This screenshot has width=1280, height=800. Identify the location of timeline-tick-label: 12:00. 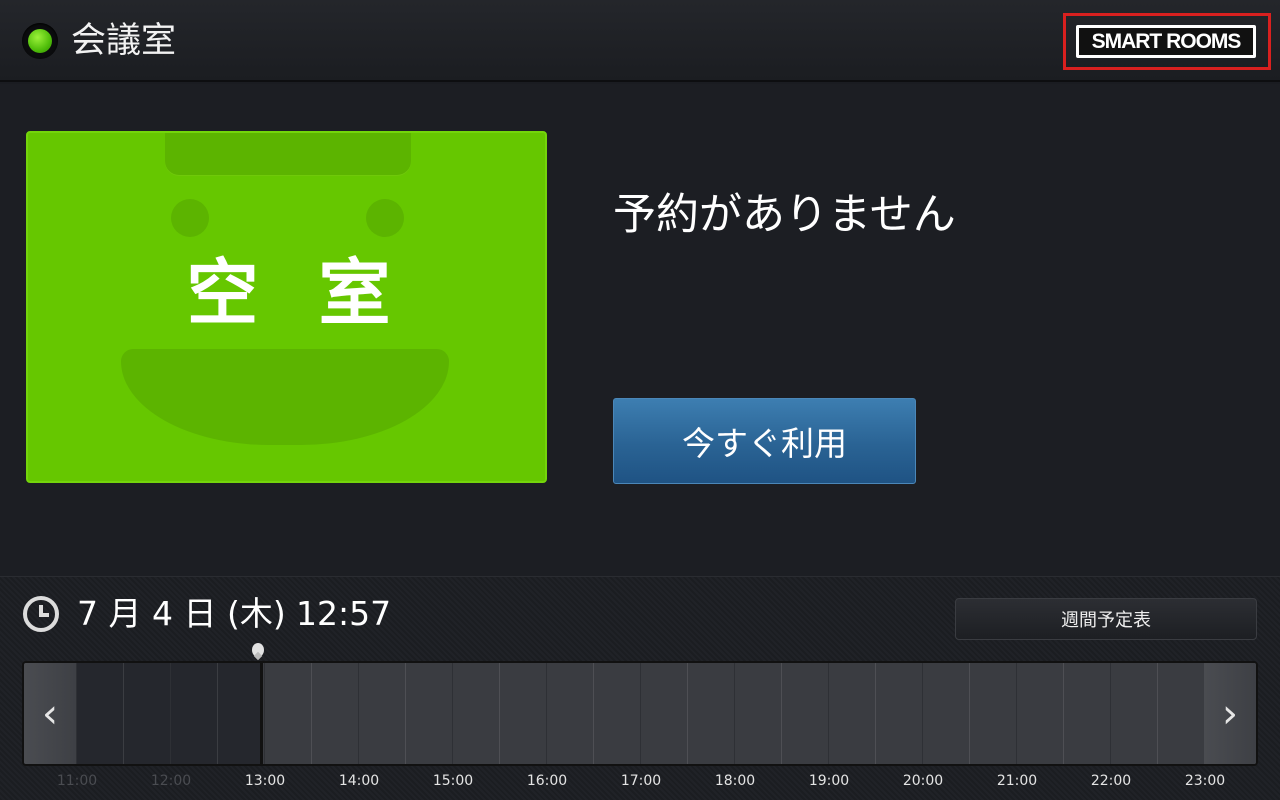
(171, 781).